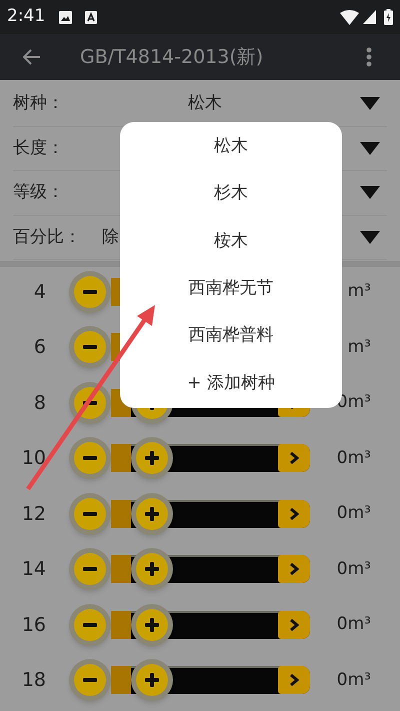 This screenshot has height=711, width=400. I want to click on menu-icon, so click(369, 57).